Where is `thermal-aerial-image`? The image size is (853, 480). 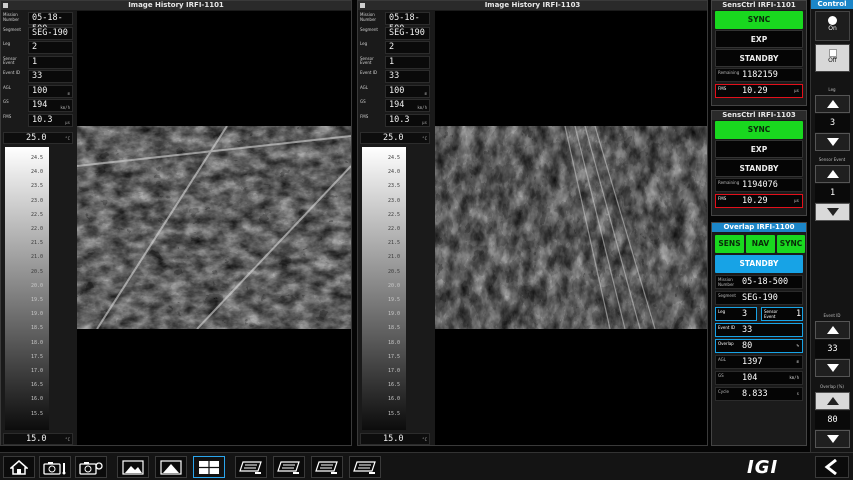 thermal-aerial-image is located at coordinates (571, 227).